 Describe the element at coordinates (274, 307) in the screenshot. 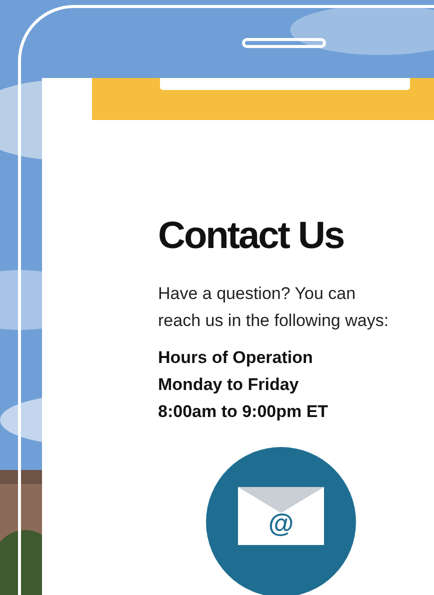

I see `intro-text: Have a question? You can reach us in the following ways:` at that location.